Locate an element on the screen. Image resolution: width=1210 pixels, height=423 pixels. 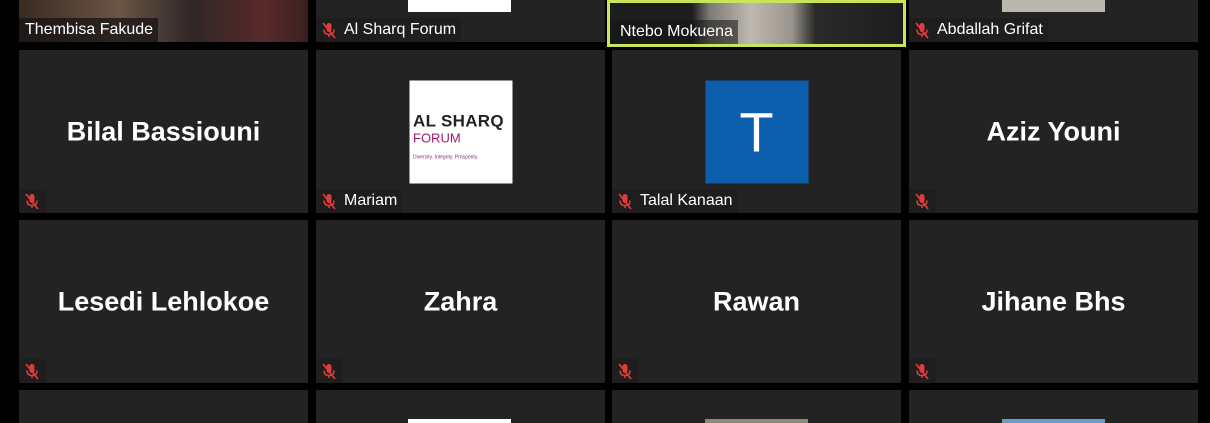
participant-display-name: Bilal Bassiouni is located at coordinates (163, 131).